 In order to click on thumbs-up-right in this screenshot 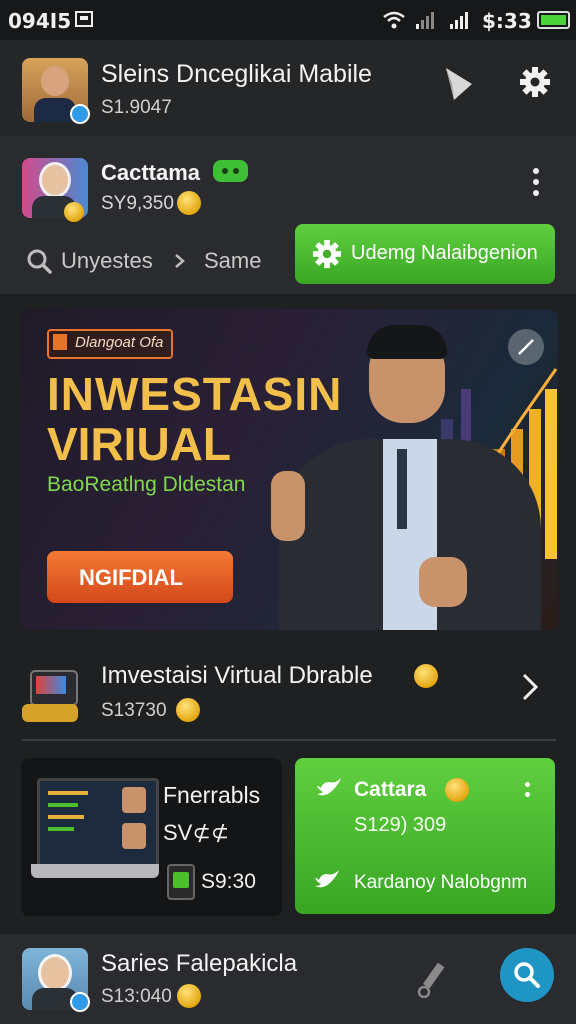, I will do `click(443, 582)`.